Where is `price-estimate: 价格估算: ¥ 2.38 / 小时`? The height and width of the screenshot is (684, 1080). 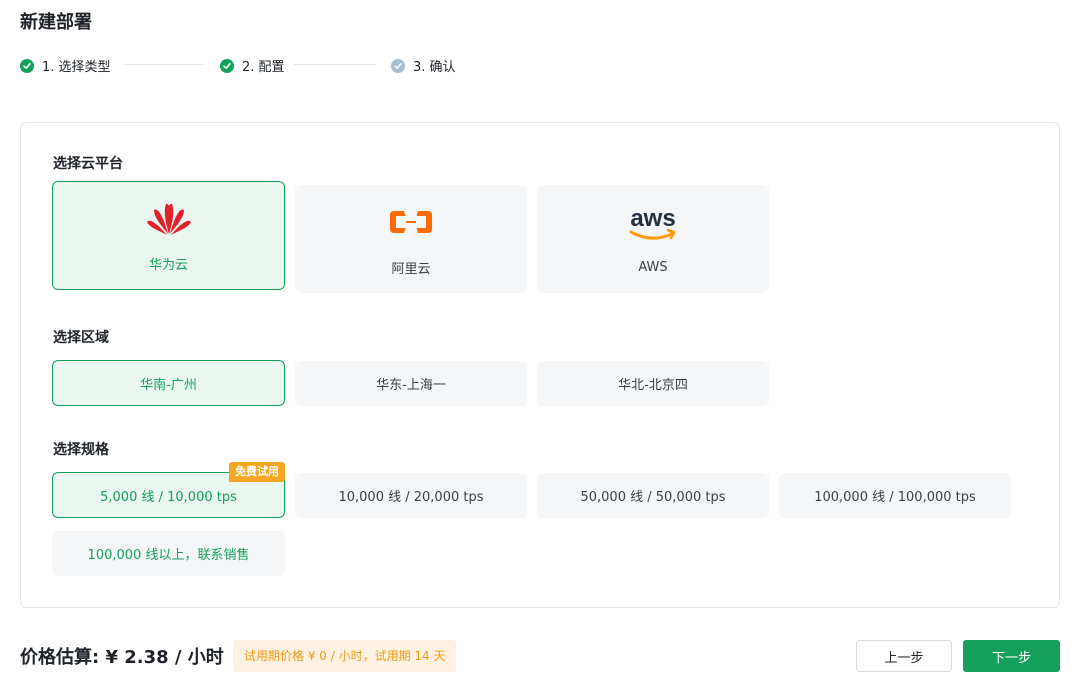
price-estimate: 价格估算: ¥ 2.38 / 小时 is located at coordinates (122, 657).